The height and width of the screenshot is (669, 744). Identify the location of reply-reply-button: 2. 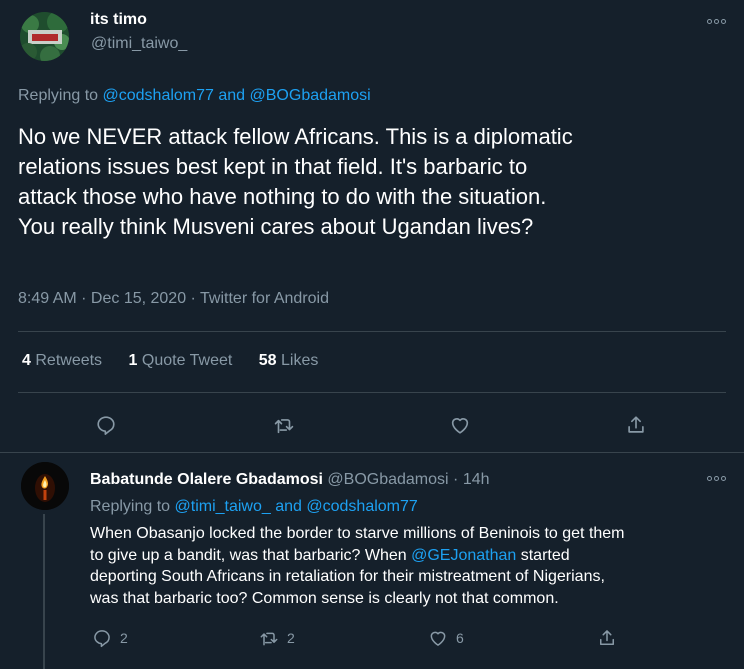
(110, 638).